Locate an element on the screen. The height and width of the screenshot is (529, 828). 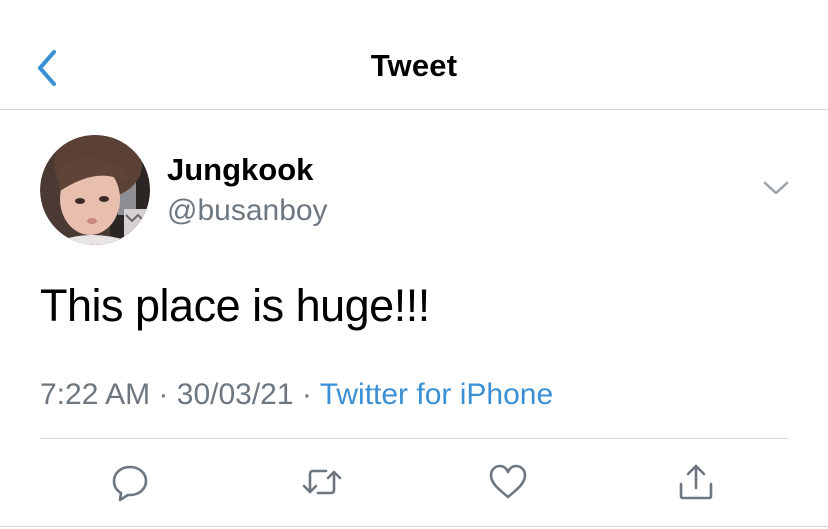
share-icon is located at coordinates (696, 482).